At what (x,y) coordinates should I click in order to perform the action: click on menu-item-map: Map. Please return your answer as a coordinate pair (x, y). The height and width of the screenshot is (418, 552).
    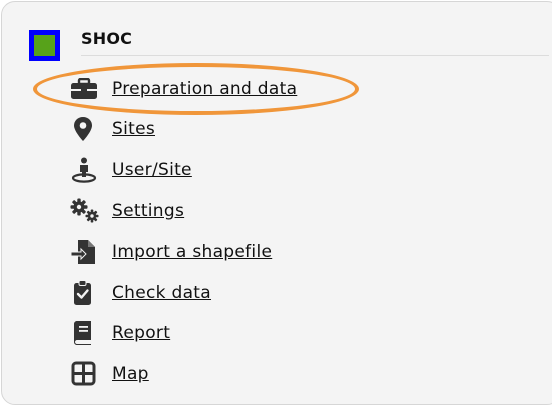
    Looking at the image, I should click on (109, 374).